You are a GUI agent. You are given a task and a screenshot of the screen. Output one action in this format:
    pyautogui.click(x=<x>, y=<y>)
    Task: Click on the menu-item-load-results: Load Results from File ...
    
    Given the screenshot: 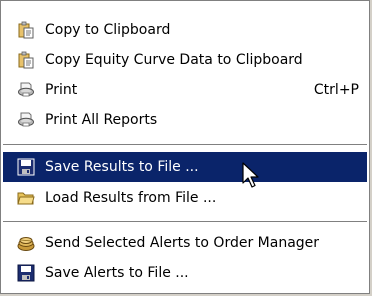 What is the action you would take?
    pyautogui.click(x=185, y=198)
    